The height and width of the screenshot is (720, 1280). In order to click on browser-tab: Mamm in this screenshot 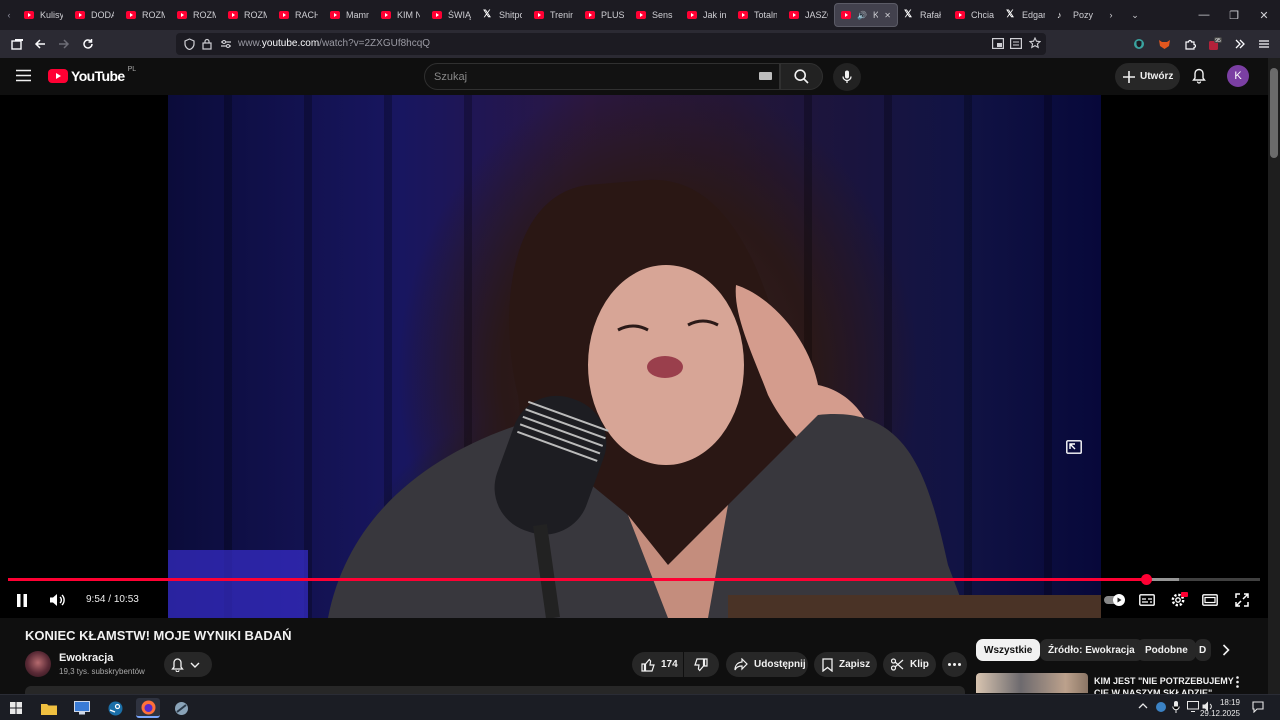, I will do `click(349, 15)`.